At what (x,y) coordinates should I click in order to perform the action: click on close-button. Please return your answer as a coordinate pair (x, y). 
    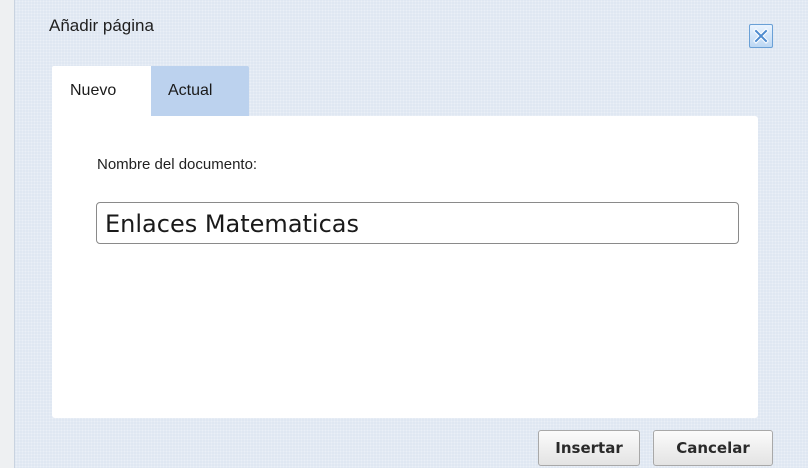
    Looking at the image, I should click on (761, 36).